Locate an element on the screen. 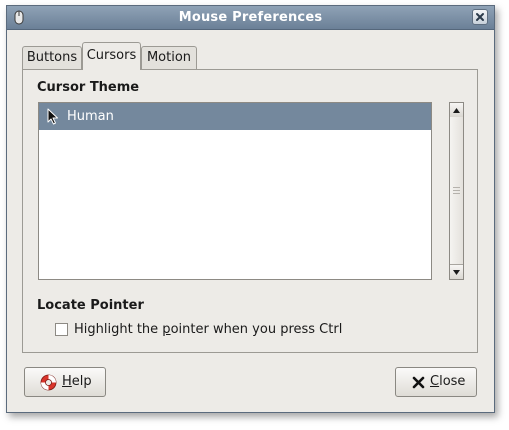  list-scrollbar is located at coordinates (456, 191).